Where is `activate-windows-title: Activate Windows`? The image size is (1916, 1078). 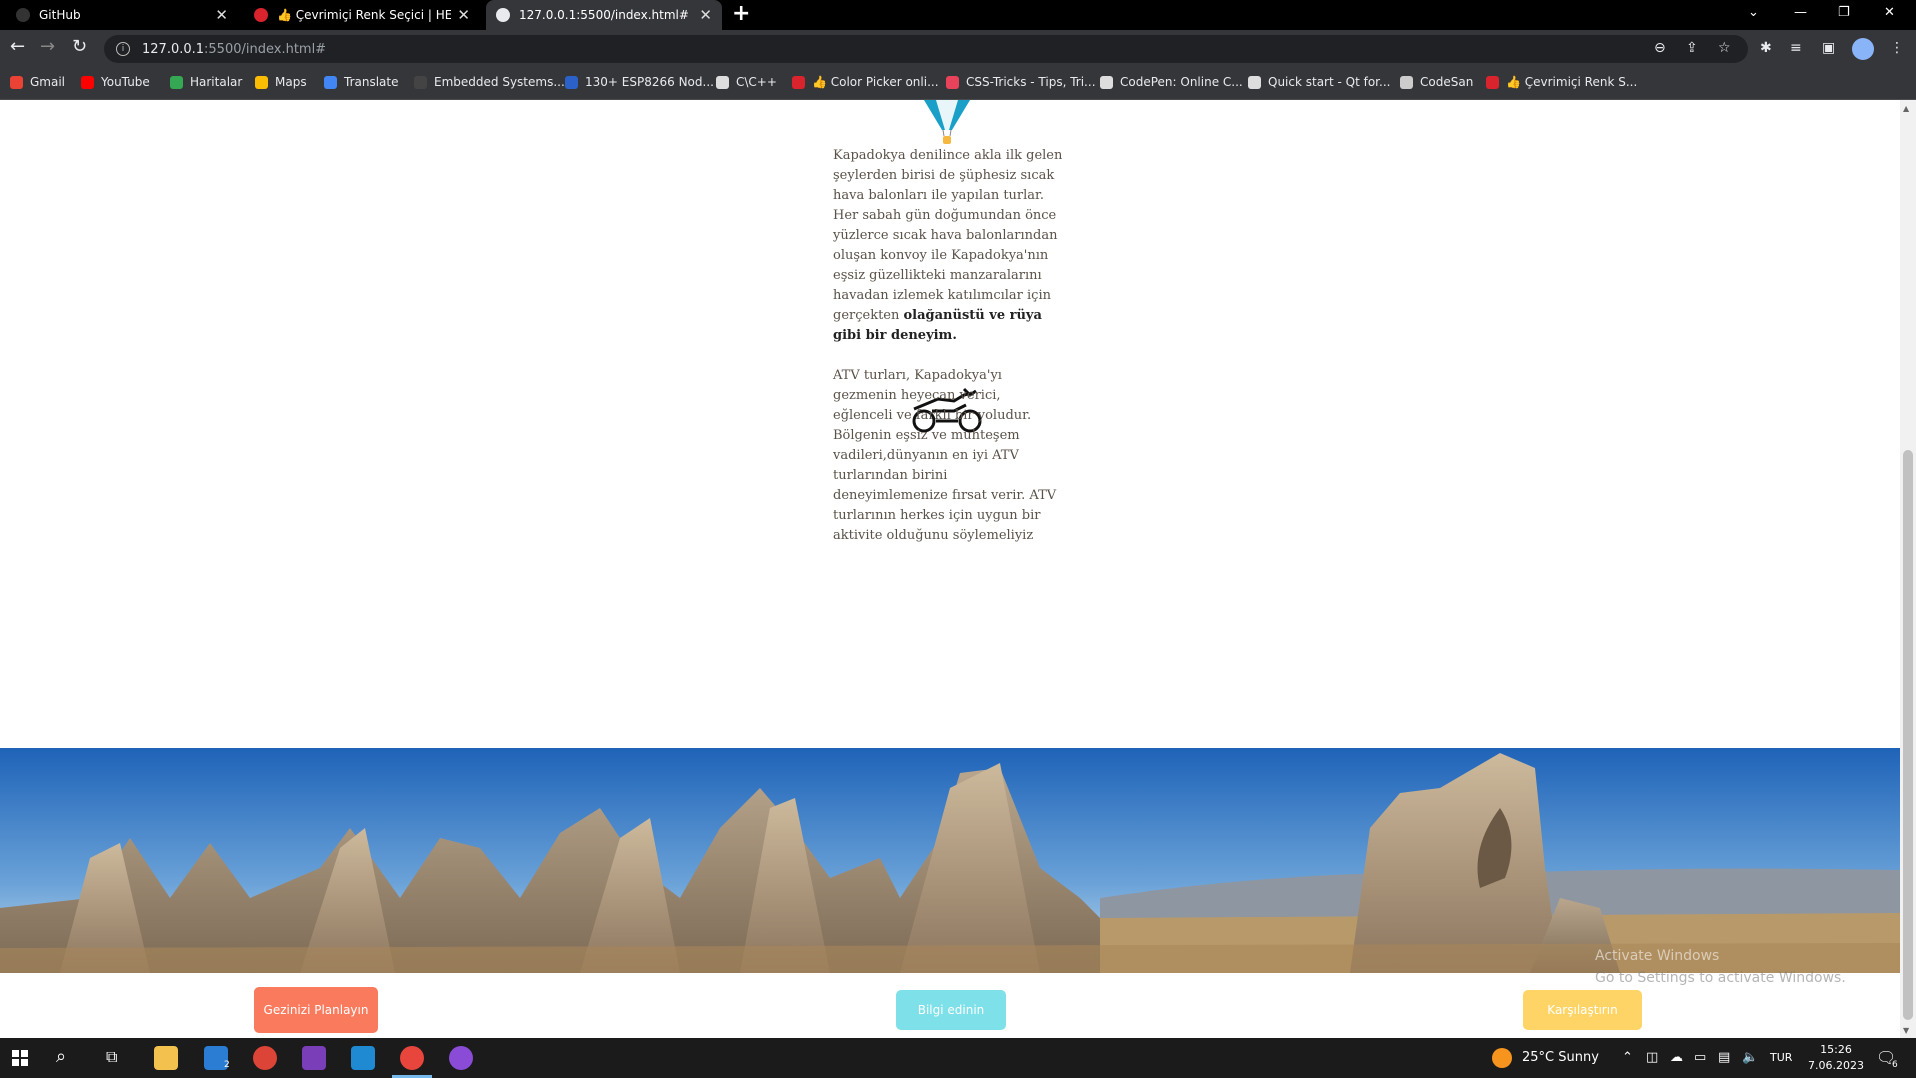
activate-windows-title: Activate Windows is located at coordinates (1657, 956).